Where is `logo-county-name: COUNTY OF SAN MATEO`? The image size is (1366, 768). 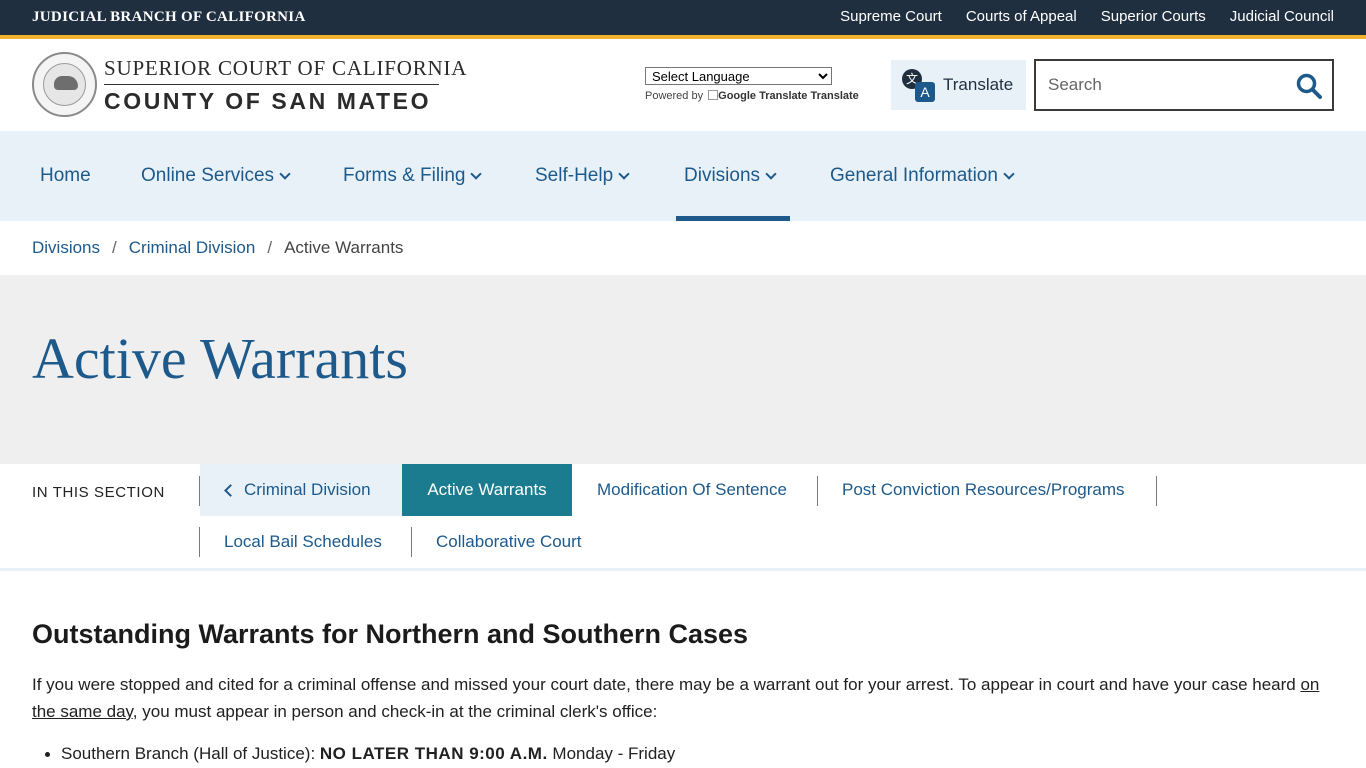
logo-county-name: COUNTY OF SAN MATEO is located at coordinates (267, 101).